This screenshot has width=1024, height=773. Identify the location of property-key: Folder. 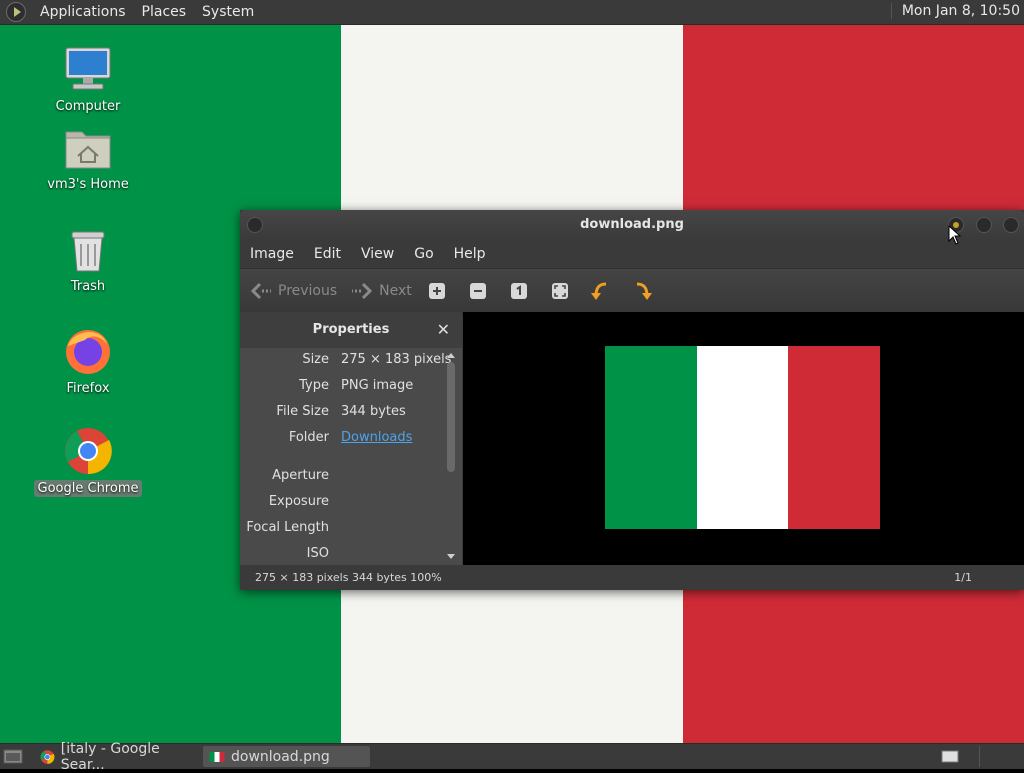
(308, 437).